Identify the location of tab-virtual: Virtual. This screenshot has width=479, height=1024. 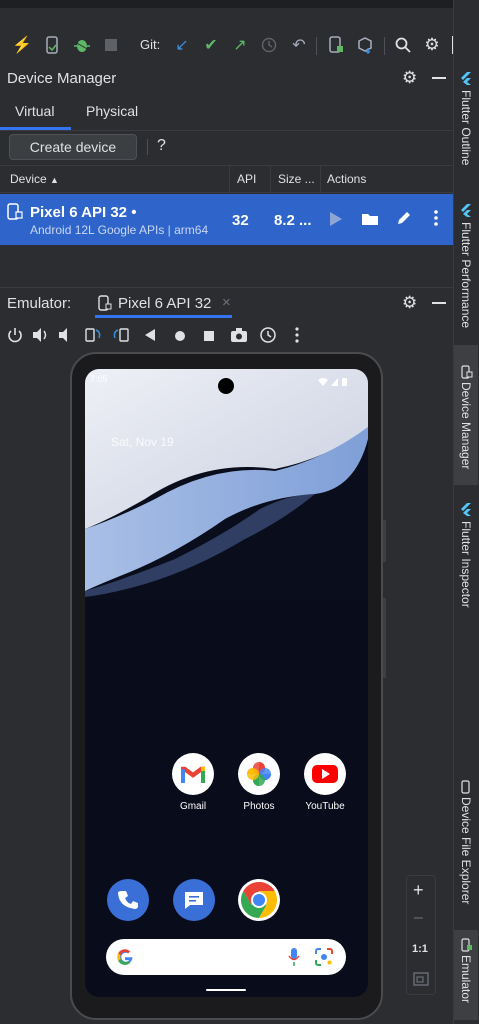
(34, 111).